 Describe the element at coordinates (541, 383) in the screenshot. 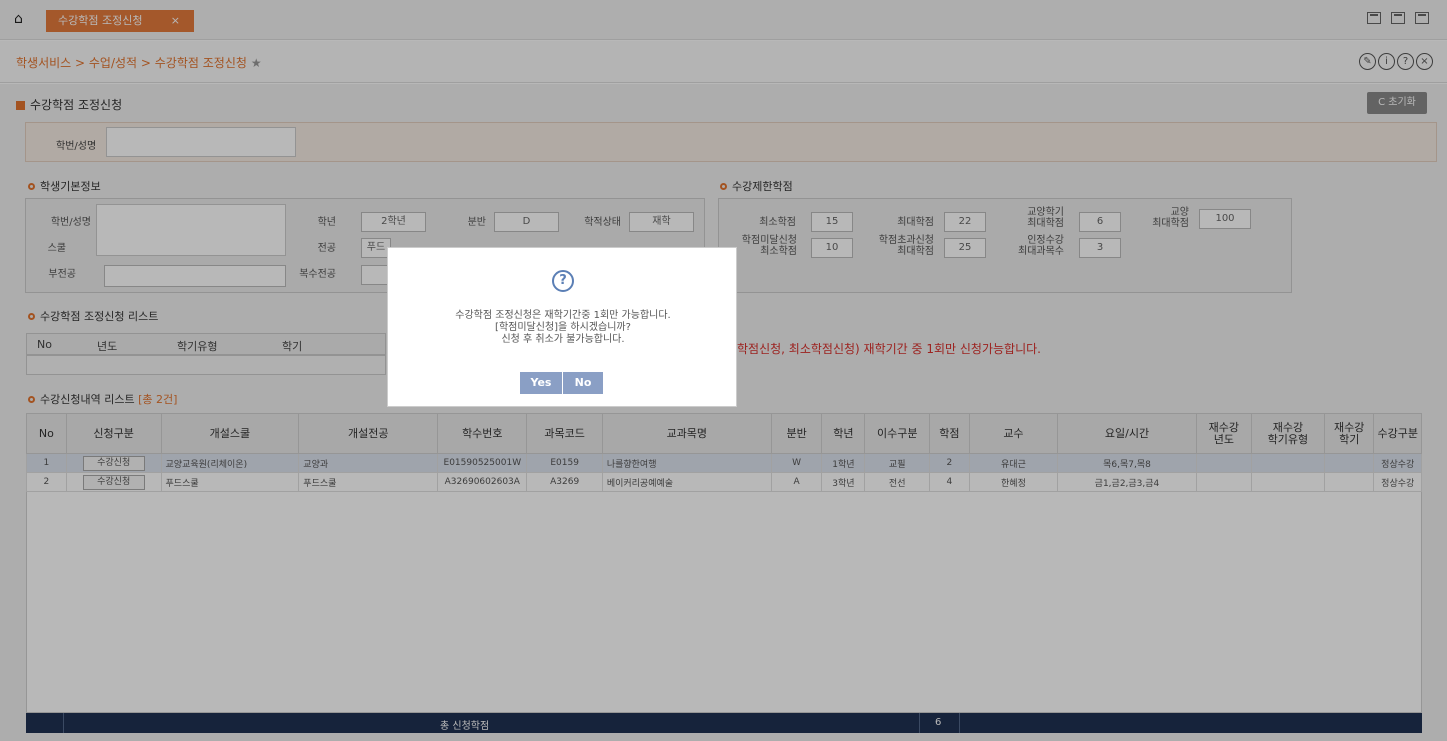

I see `yes-button: Yes` at that location.